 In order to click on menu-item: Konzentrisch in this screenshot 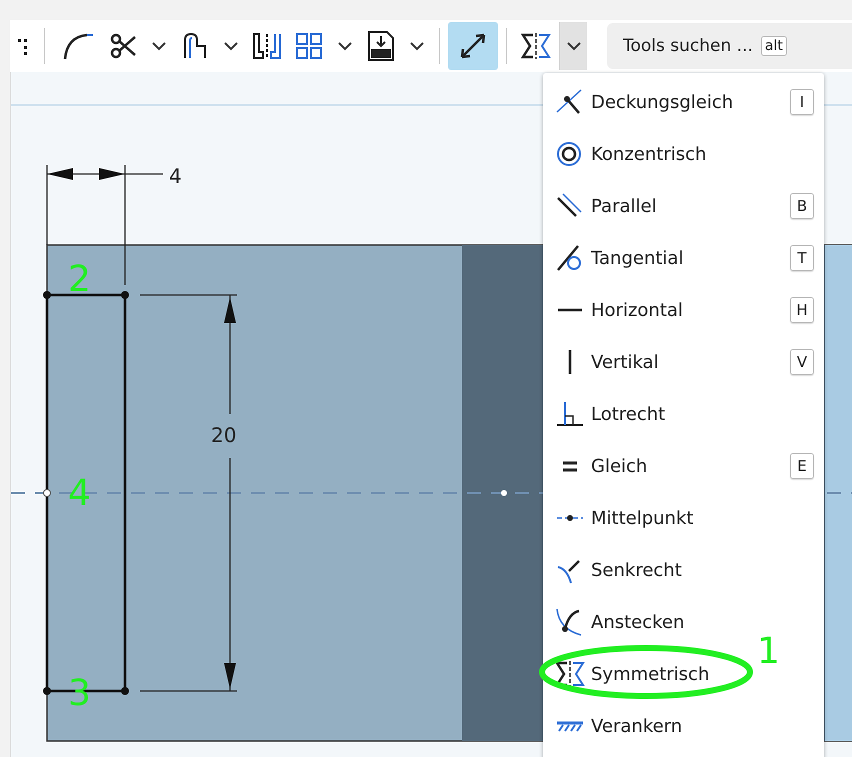, I will do `click(629, 154)`.